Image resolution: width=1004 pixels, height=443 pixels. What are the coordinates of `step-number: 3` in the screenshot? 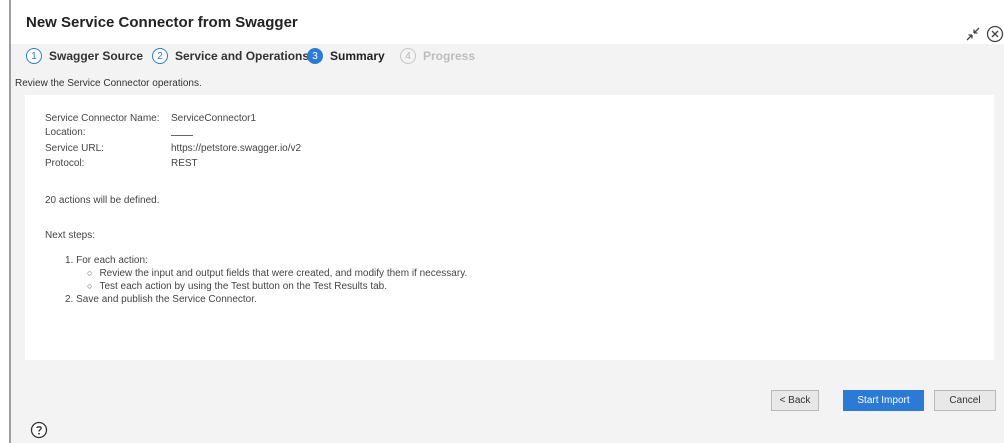 It's located at (315, 56).